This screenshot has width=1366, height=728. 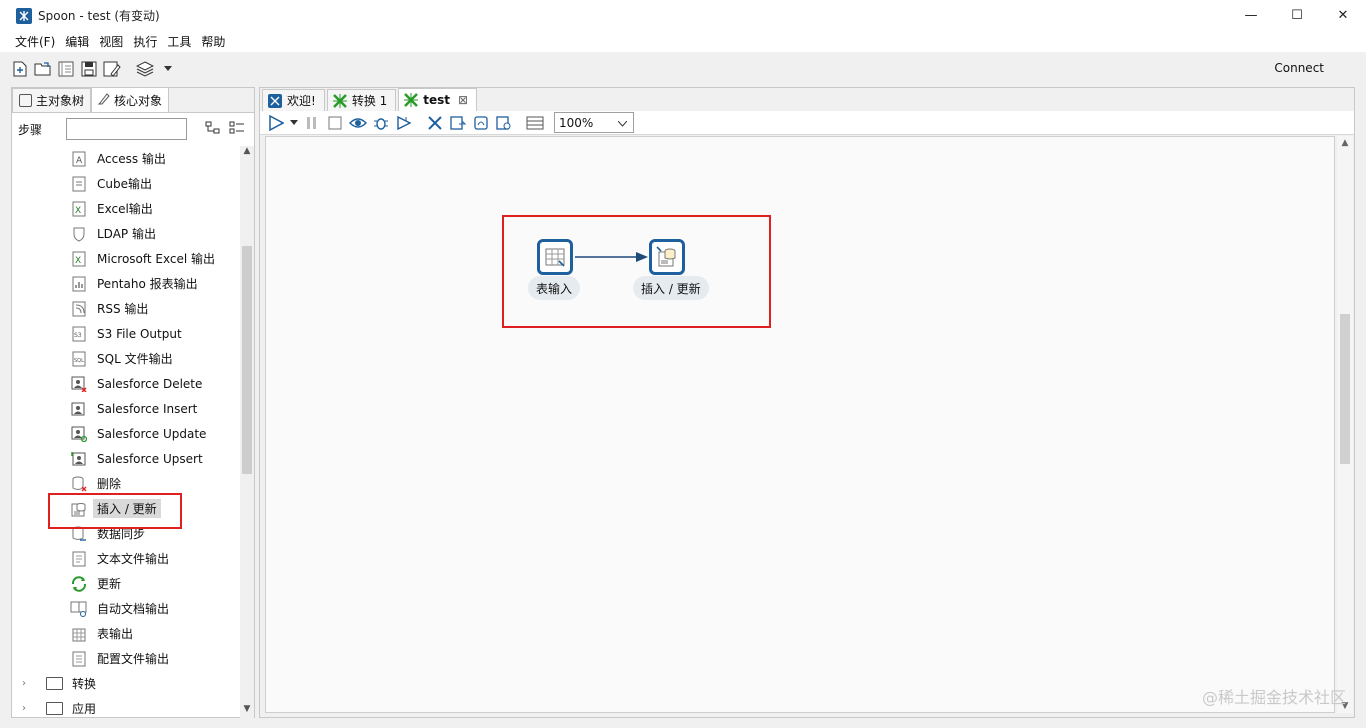 What do you see at coordinates (126, 308) in the screenshot?
I see `tree-item-rss-output: RSS 输出` at bounding box center [126, 308].